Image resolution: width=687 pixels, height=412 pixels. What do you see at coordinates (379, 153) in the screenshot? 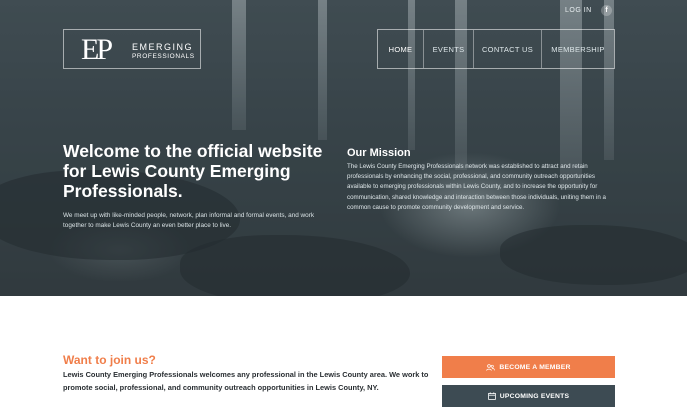
I see `mission-title: Our Mission` at bounding box center [379, 153].